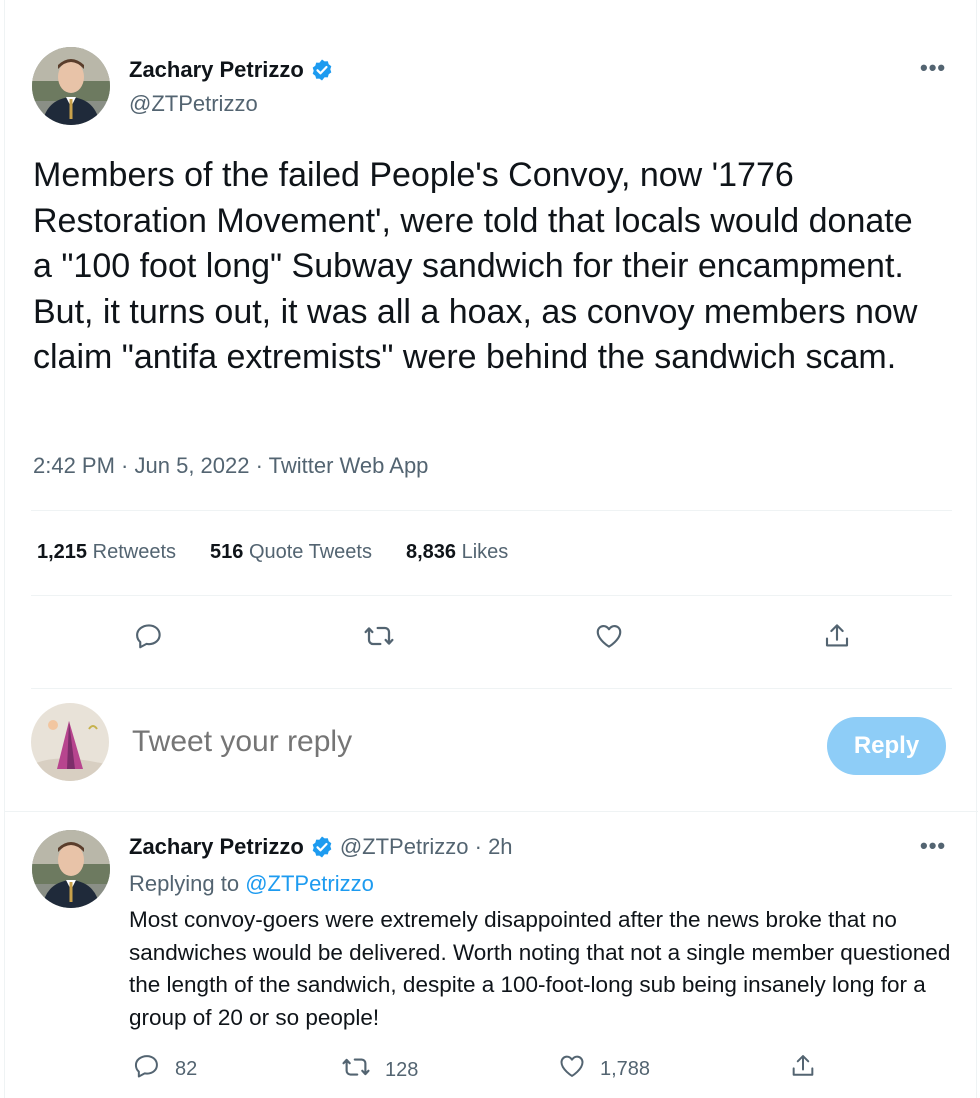  What do you see at coordinates (71, 869) in the screenshot?
I see `reply-author-avatar` at bounding box center [71, 869].